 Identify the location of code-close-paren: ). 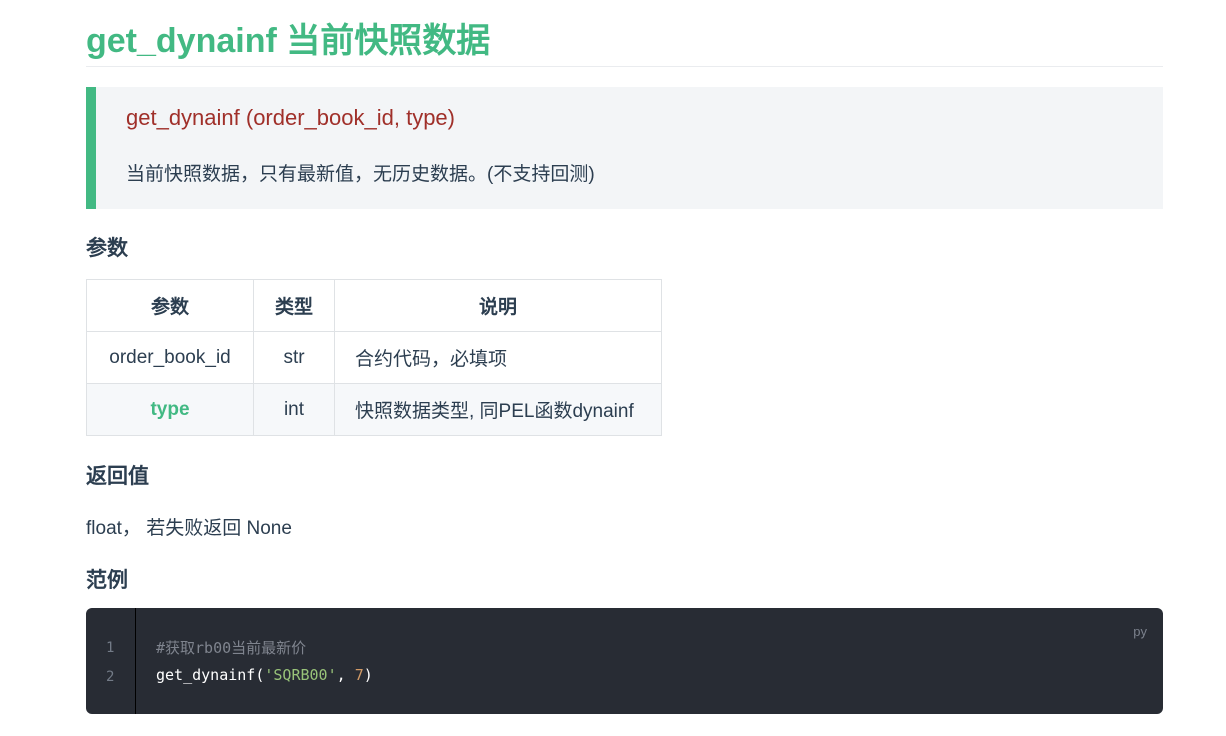
(368, 675).